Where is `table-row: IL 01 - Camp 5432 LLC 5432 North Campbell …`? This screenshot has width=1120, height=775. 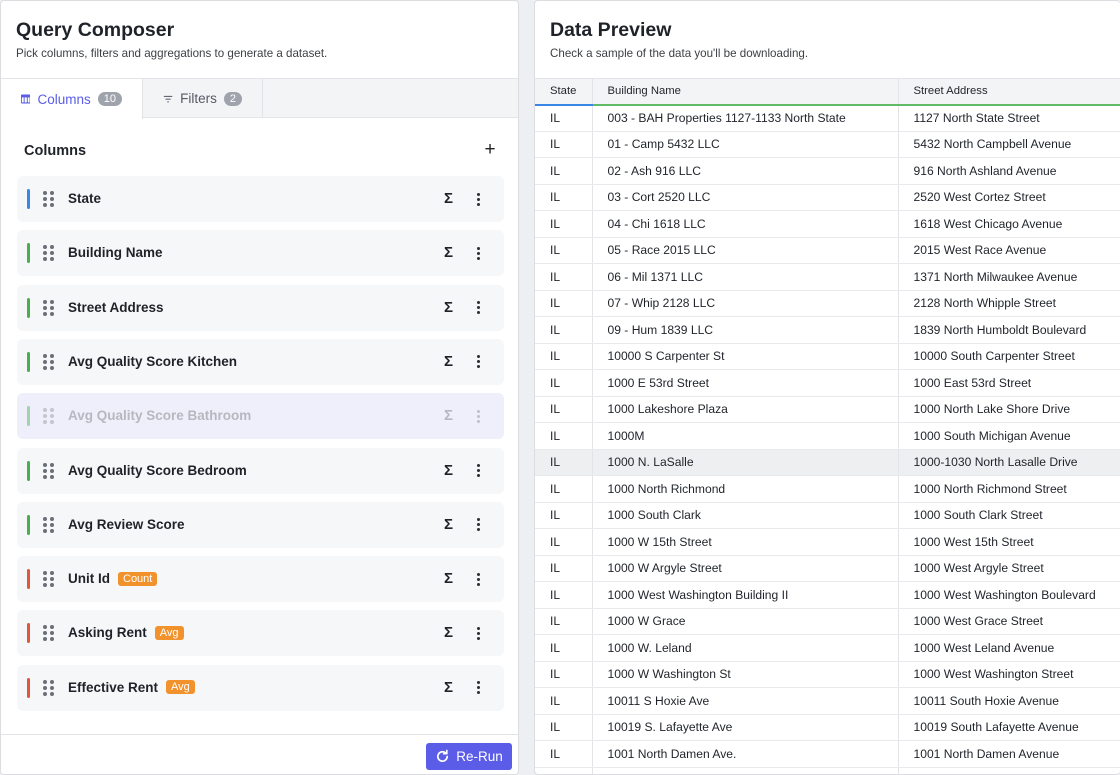
table-row: IL 01 - Camp 5432 LLC 5432 North Campbell … is located at coordinates (827, 144).